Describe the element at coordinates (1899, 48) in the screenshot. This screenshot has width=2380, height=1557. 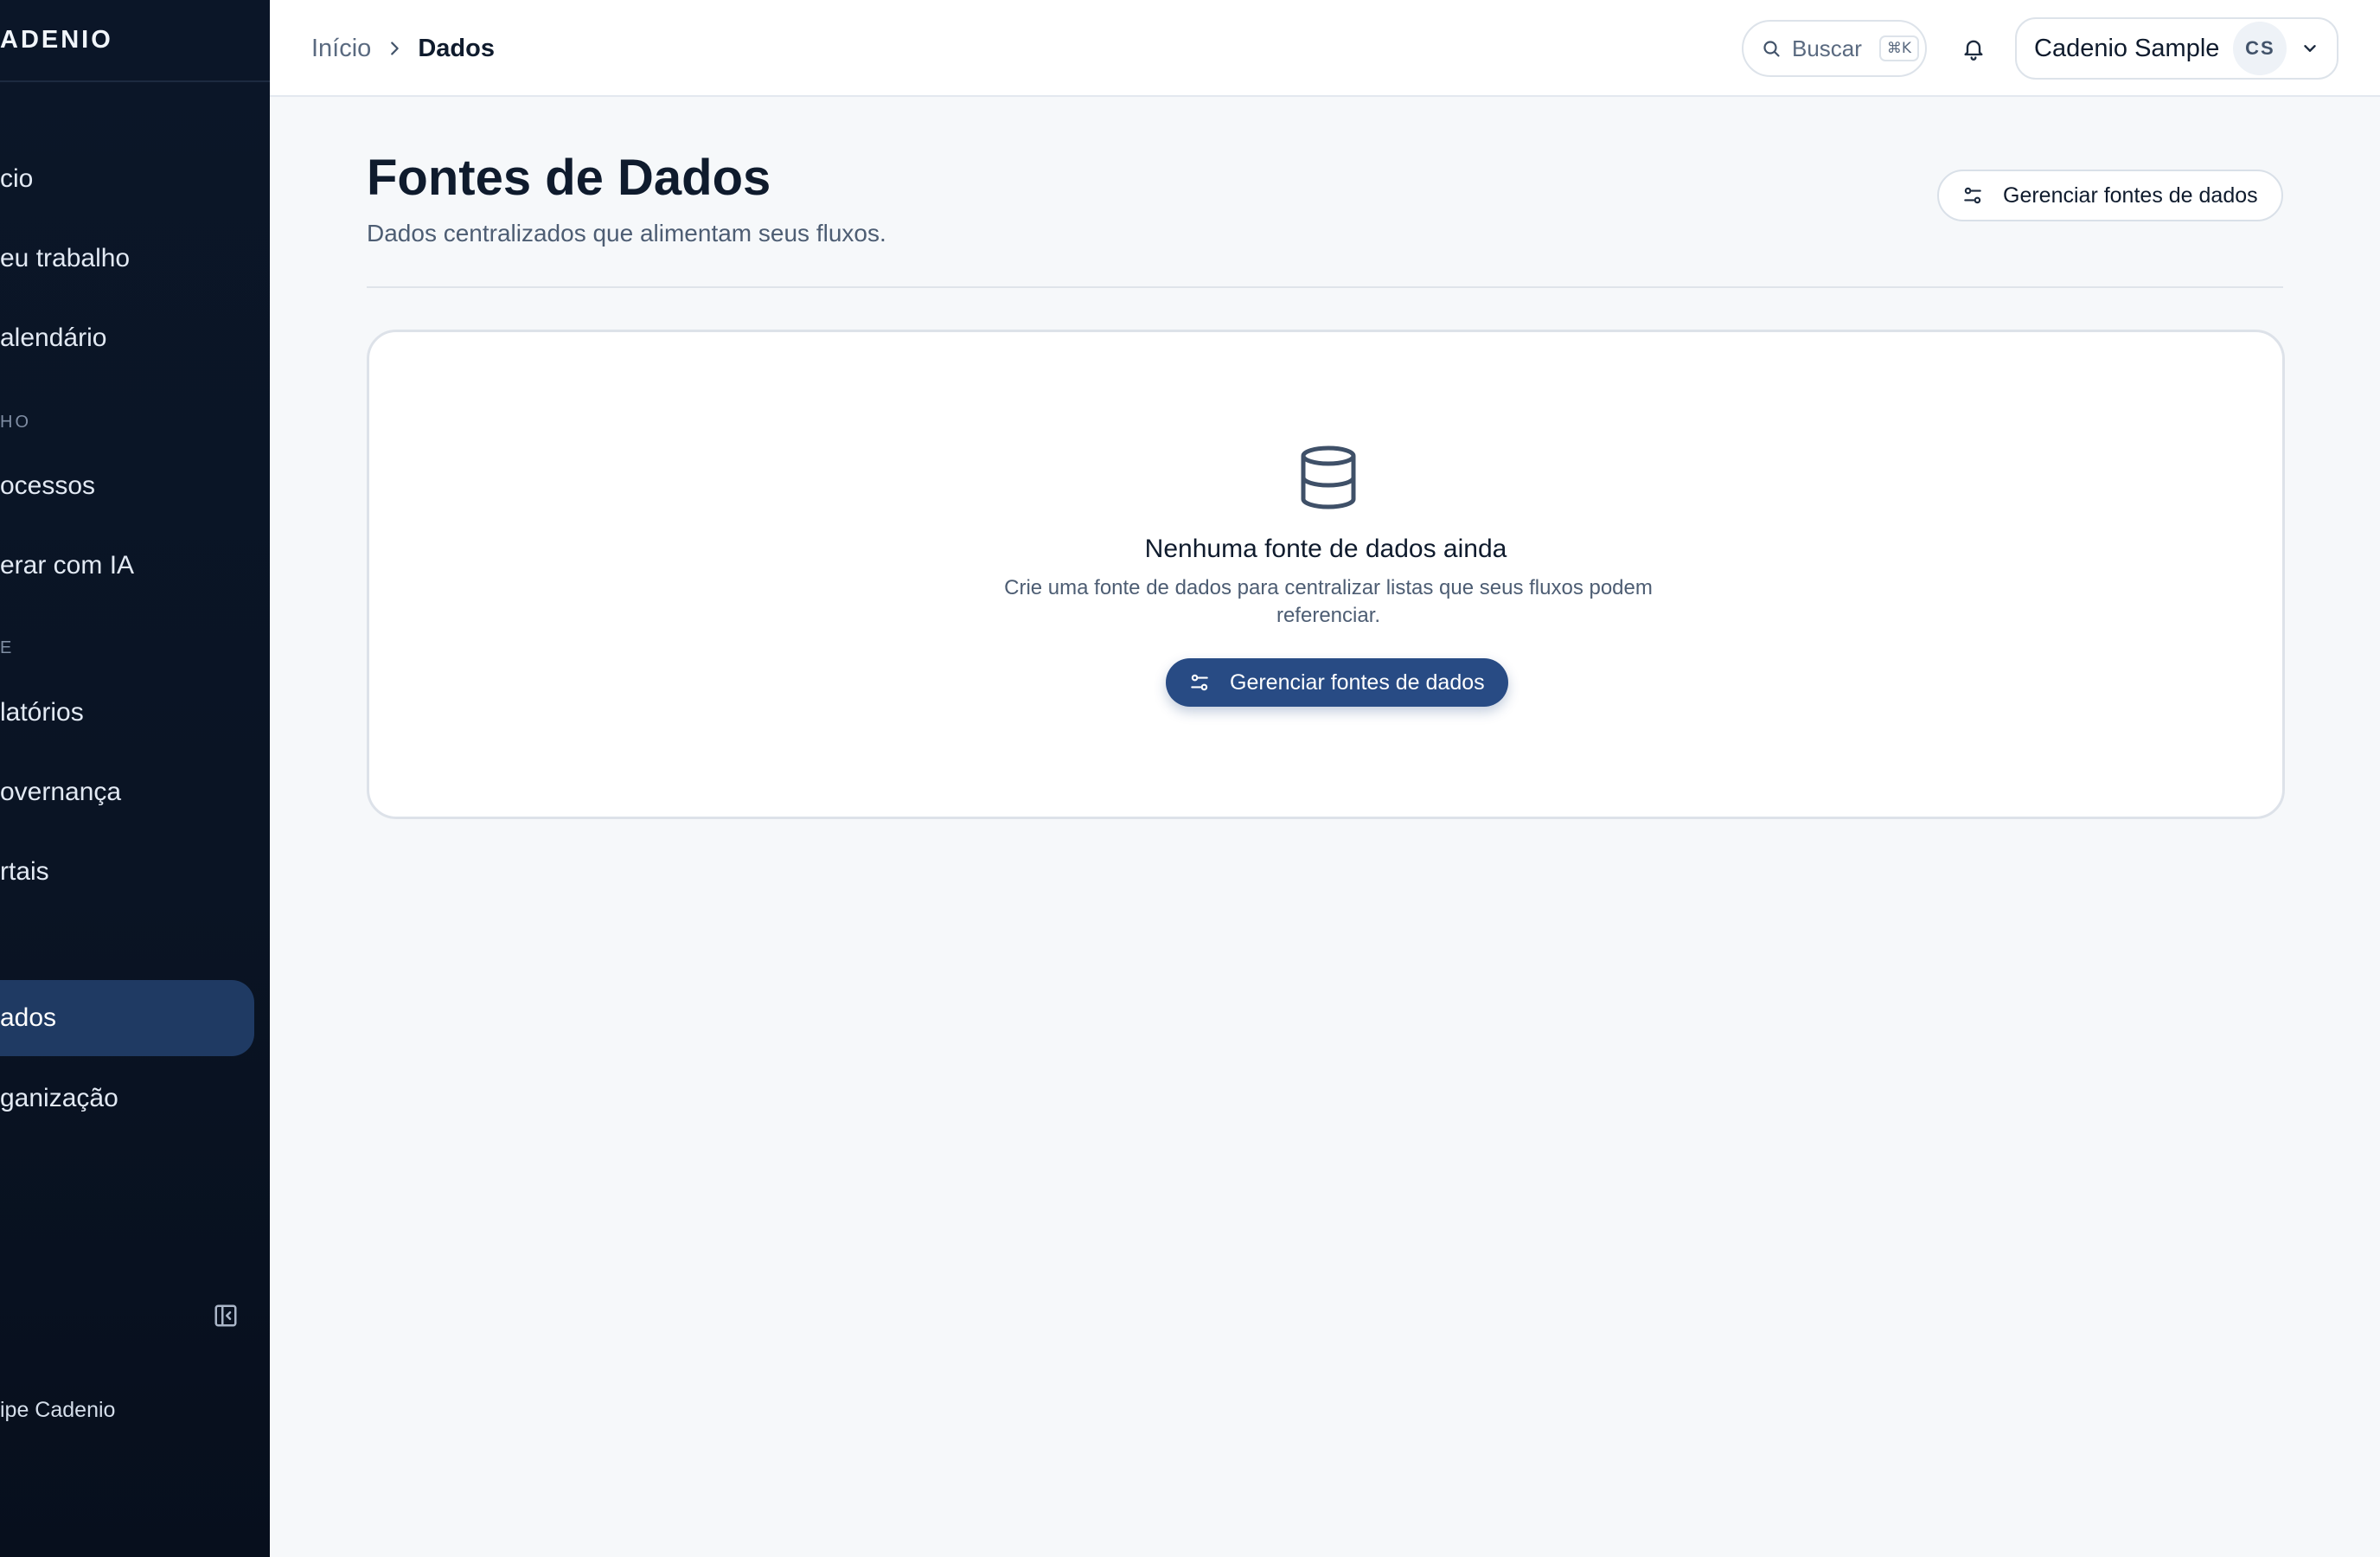
I see `search-shortcut-badge: ⌘K` at that location.